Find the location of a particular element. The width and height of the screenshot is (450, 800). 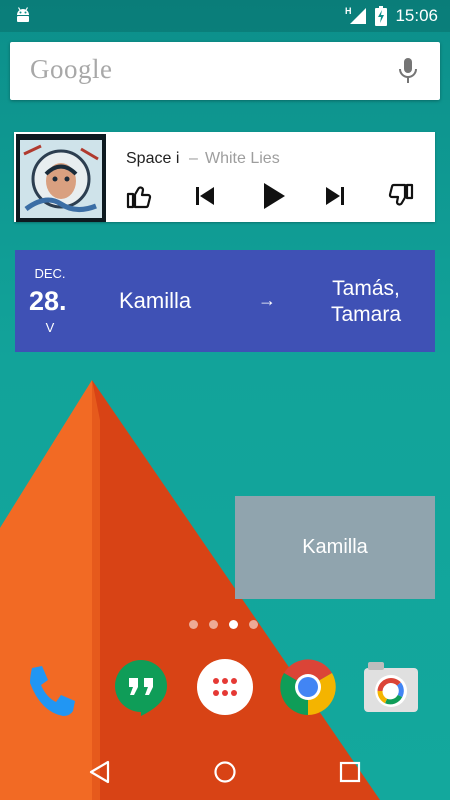

app-drawer-icon is located at coordinates (225, 687).